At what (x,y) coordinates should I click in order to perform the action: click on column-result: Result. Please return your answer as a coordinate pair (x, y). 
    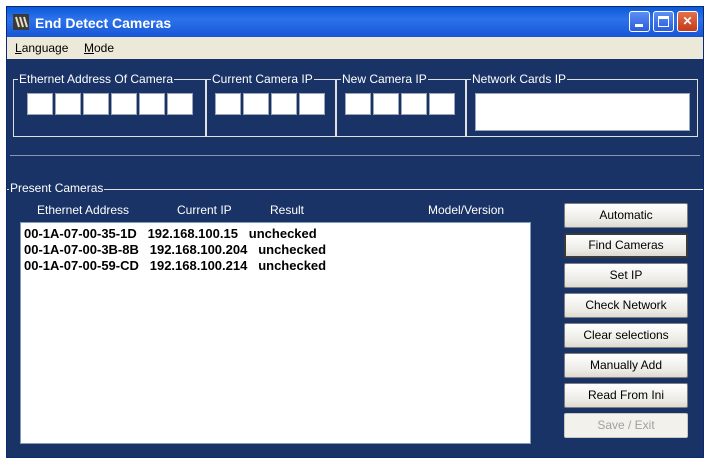
    Looking at the image, I should click on (287, 210).